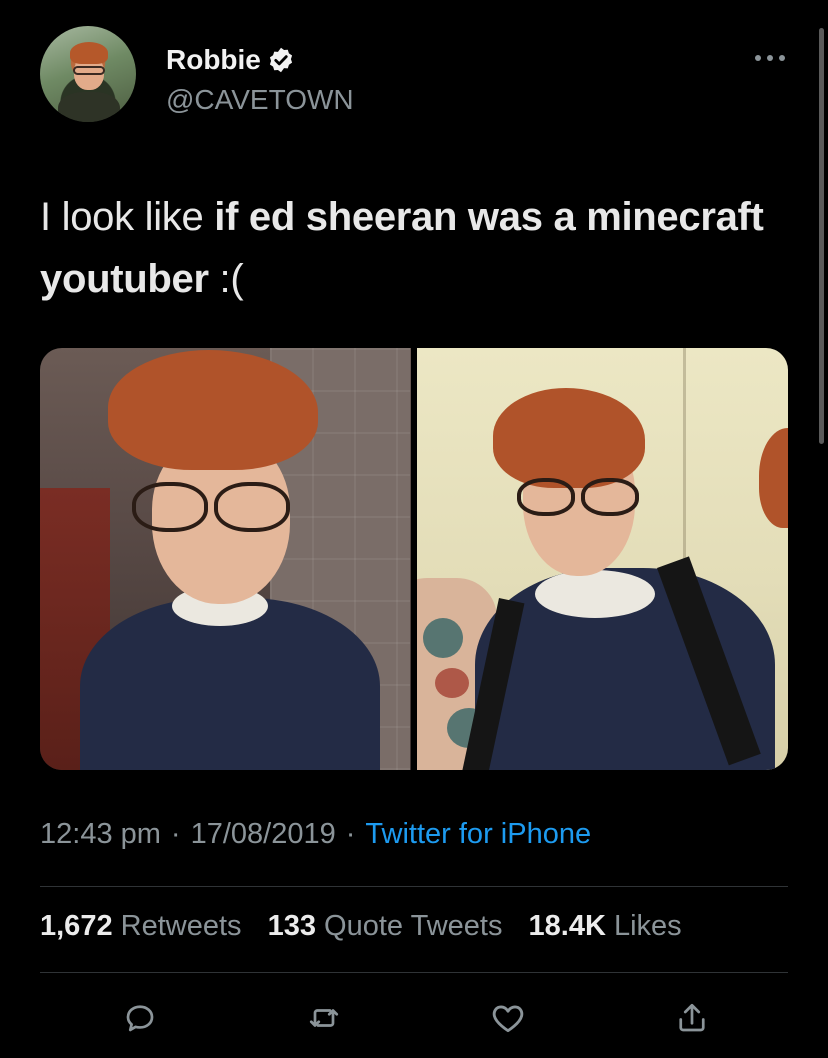 Image resolution: width=828 pixels, height=1058 pixels. I want to click on reply-button, so click(140, 1018).